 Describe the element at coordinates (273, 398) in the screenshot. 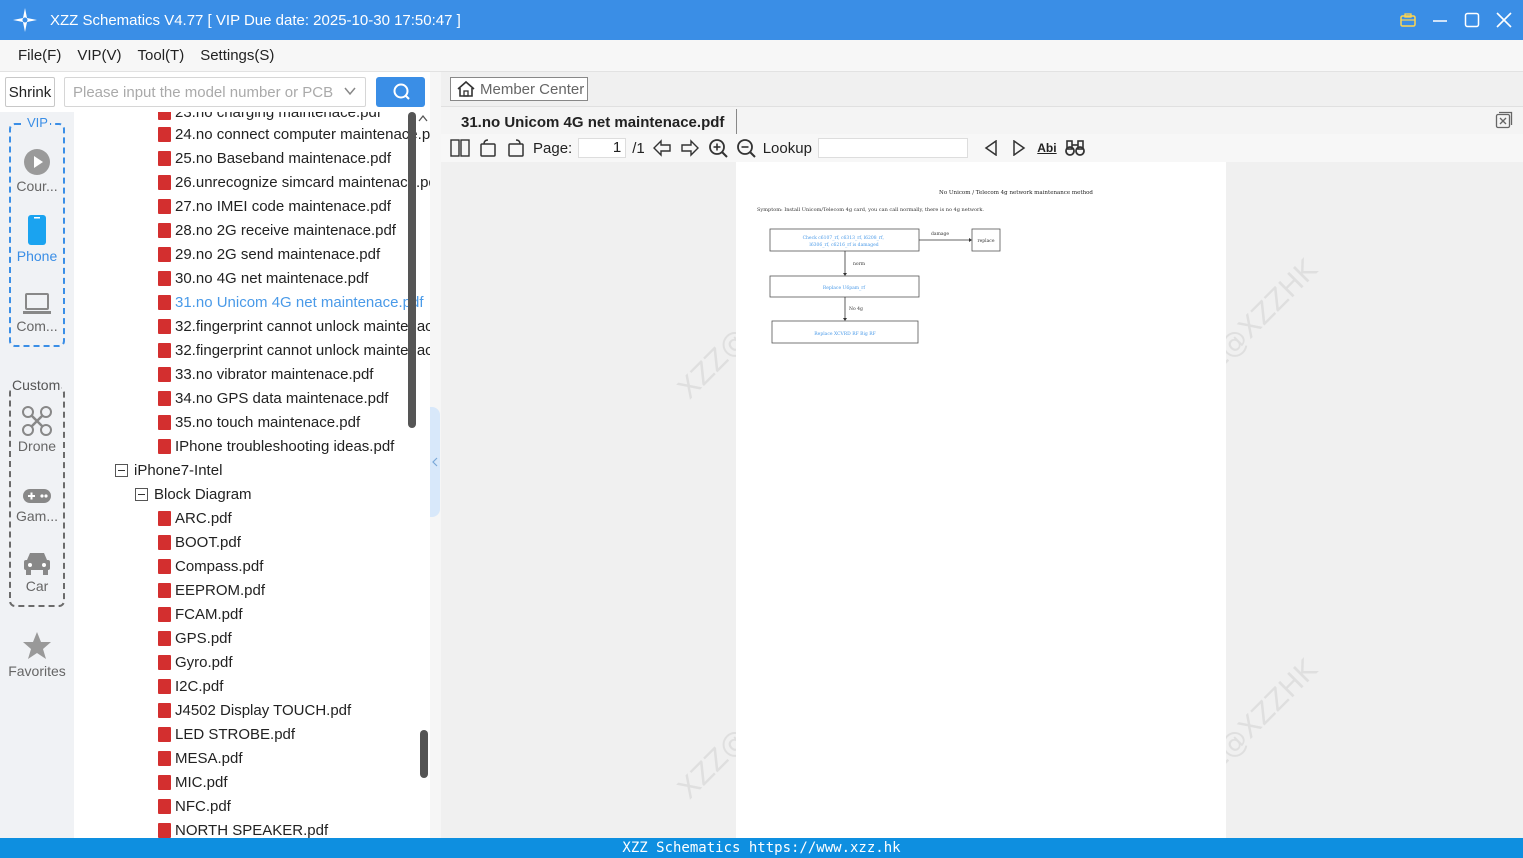

I see `tree-file-item: 34.no GPS data maintenace.pdf` at that location.